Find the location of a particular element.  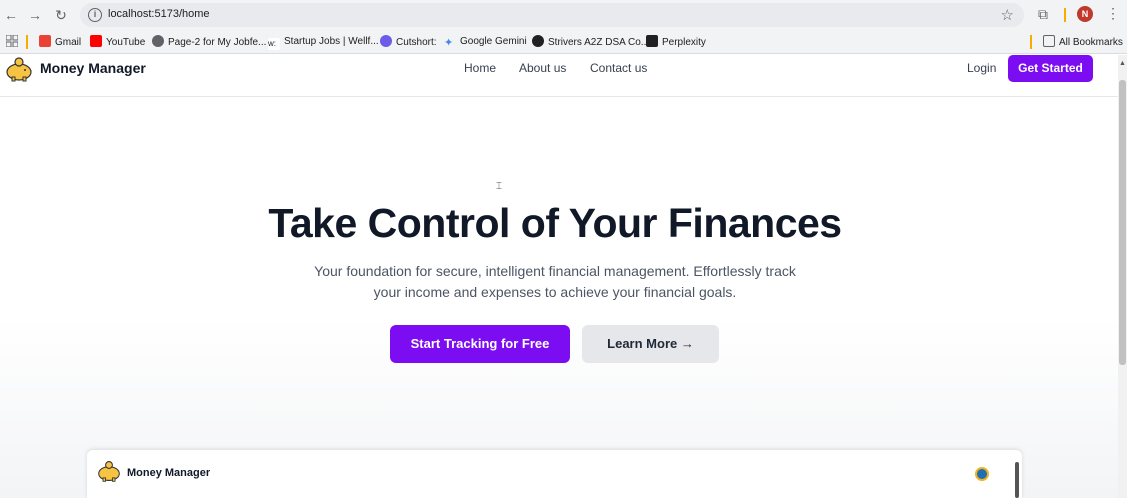

login-link: Login is located at coordinates (981, 68).